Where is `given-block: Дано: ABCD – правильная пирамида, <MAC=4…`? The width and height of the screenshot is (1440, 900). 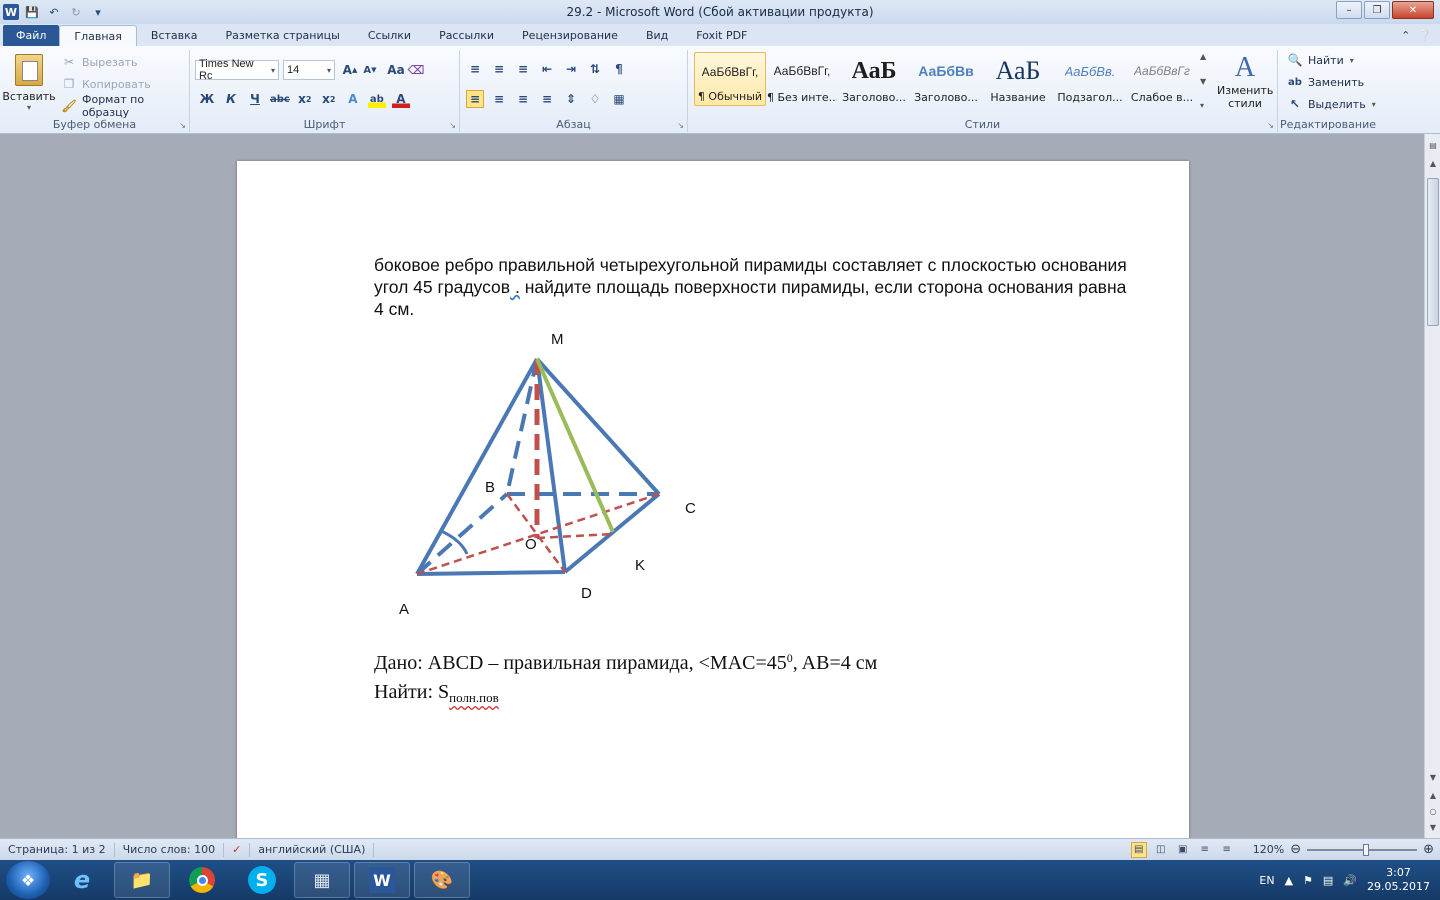 given-block: Дано: ABCD – правильная пирамида, <MAC=4… is located at coordinates (625, 678).